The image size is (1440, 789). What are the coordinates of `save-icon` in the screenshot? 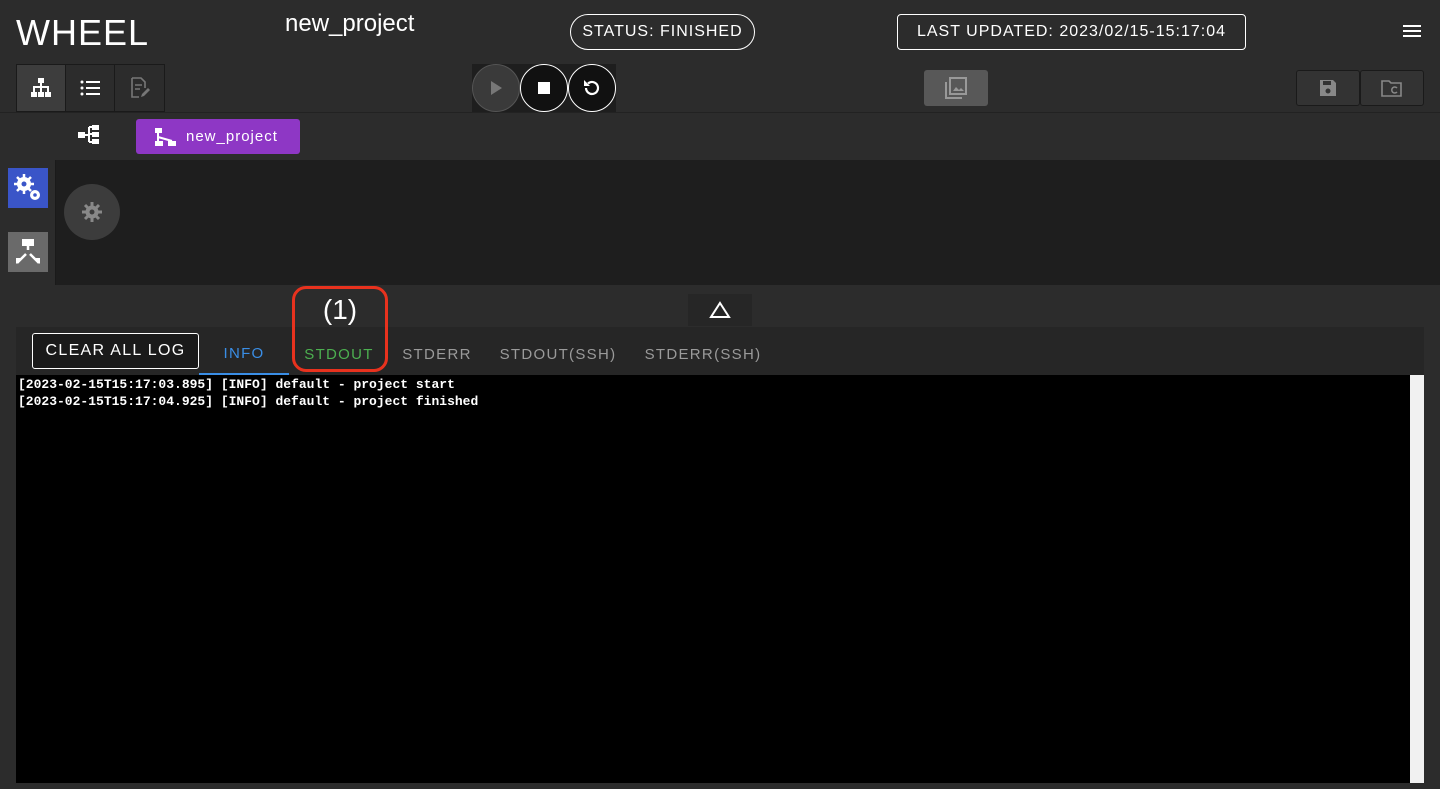 It's located at (1328, 88).